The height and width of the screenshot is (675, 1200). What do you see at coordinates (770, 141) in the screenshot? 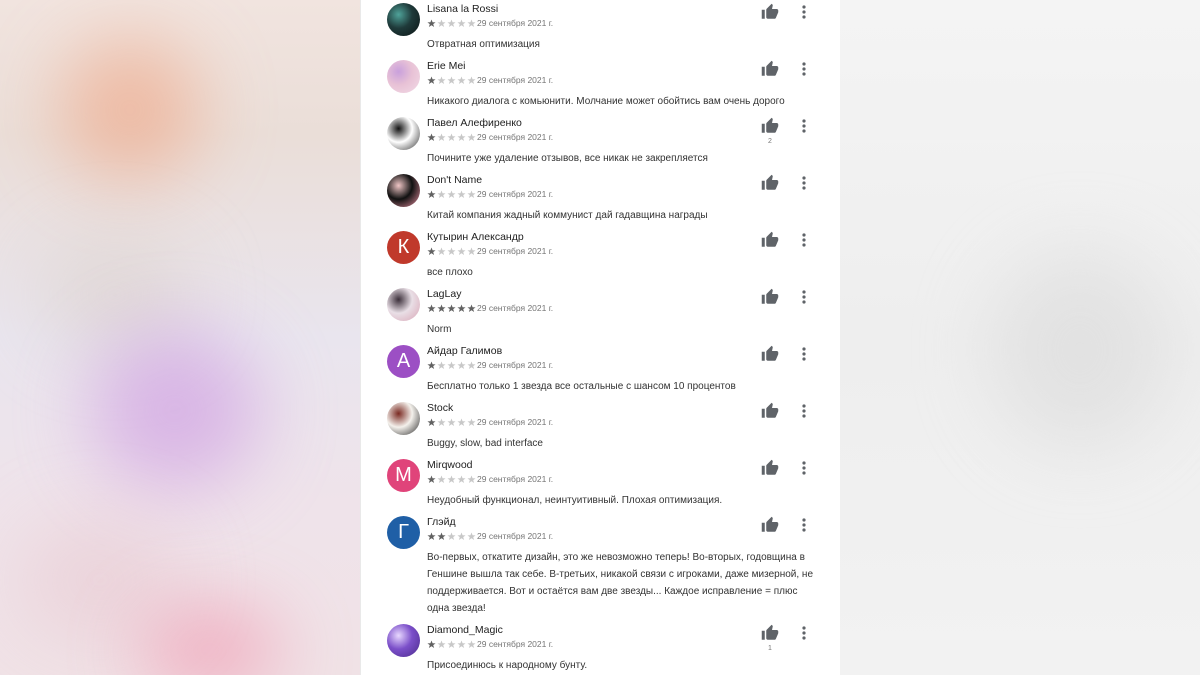
I see `like-count: 2` at bounding box center [770, 141].